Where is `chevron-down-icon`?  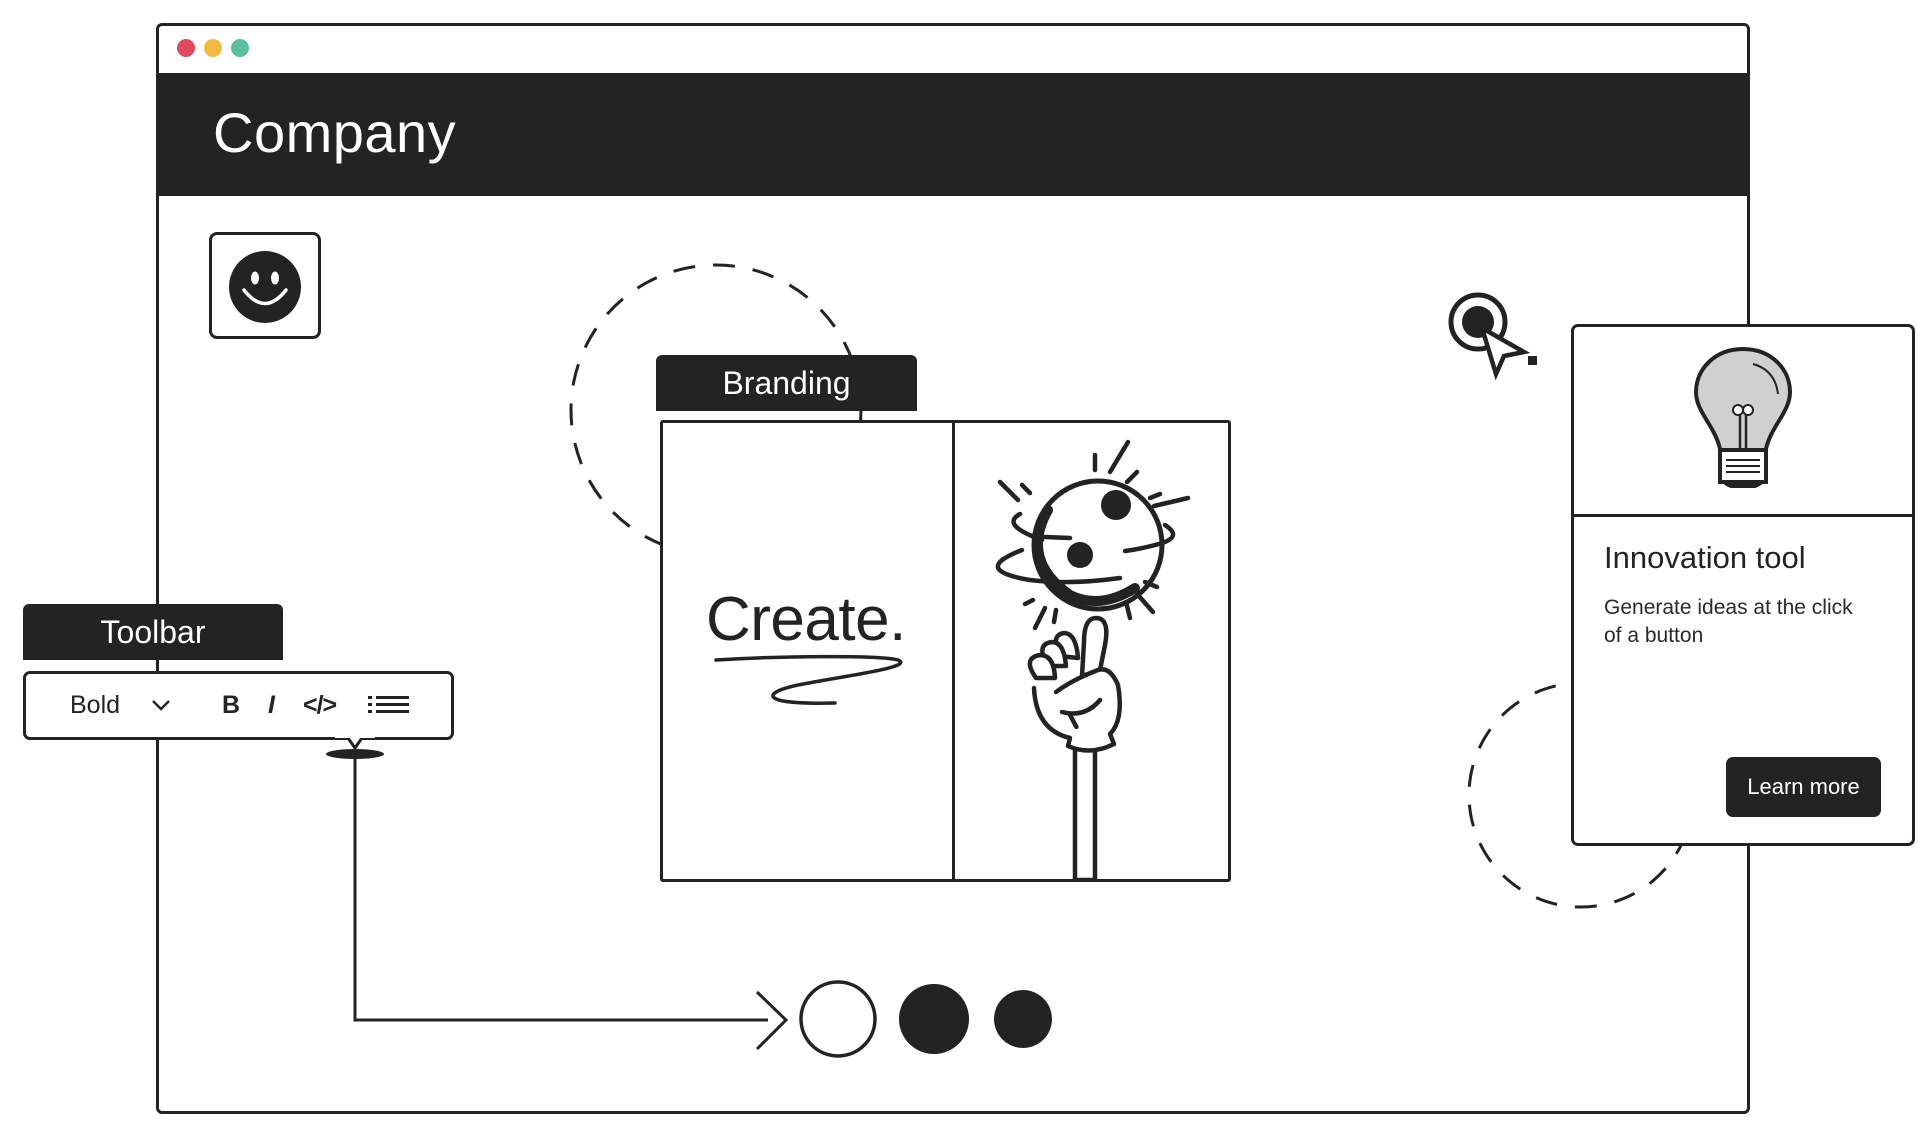
chevron-down-icon is located at coordinates (161, 705).